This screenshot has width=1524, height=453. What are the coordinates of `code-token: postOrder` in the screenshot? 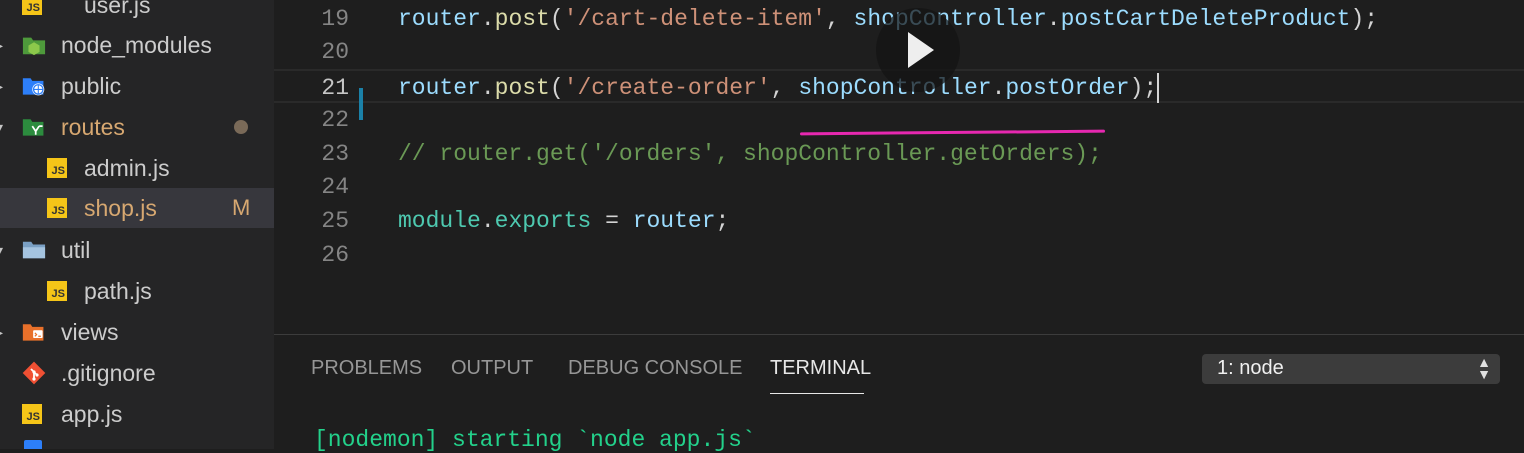 It's located at (1067, 88).